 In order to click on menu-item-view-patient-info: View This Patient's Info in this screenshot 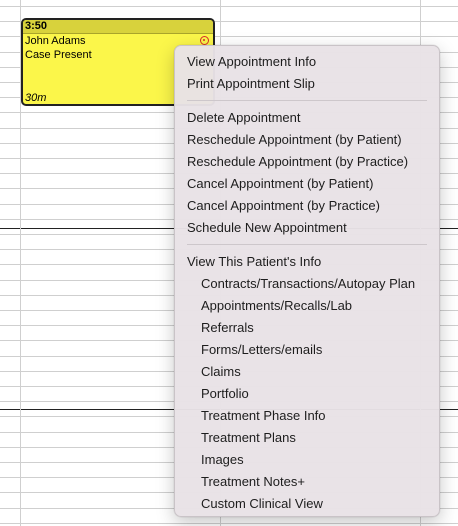, I will do `click(307, 262)`.